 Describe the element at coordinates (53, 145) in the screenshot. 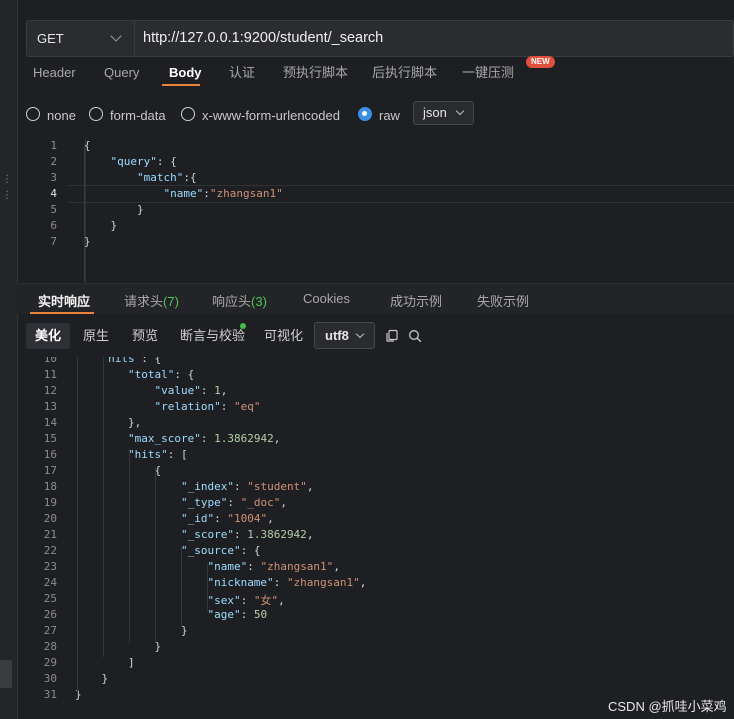

I see `request-line-number: 1` at that location.